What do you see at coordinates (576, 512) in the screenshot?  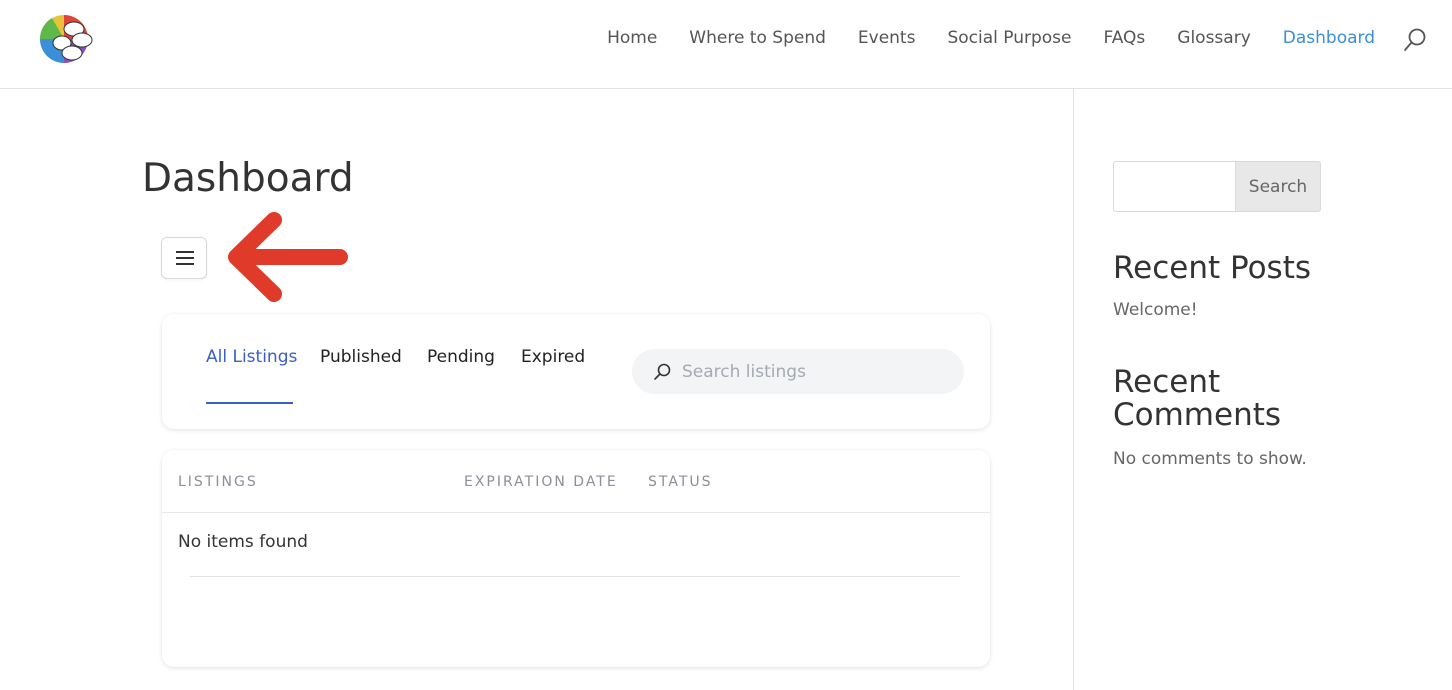 I see `table-header-divider` at bounding box center [576, 512].